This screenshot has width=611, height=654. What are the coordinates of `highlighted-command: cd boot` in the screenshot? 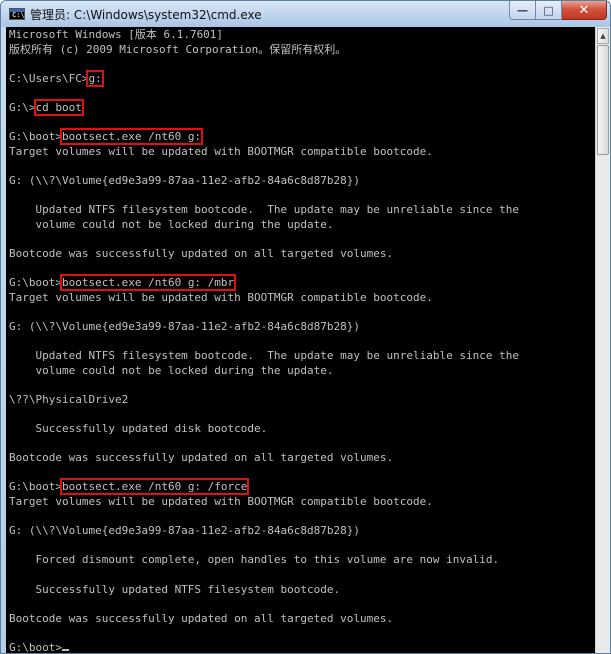 It's located at (58, 107).